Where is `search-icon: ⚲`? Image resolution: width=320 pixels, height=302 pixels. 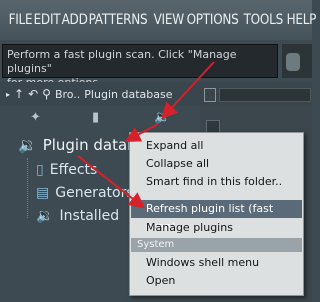 search-icon: ⚲ is located at coordinates (46, 94).